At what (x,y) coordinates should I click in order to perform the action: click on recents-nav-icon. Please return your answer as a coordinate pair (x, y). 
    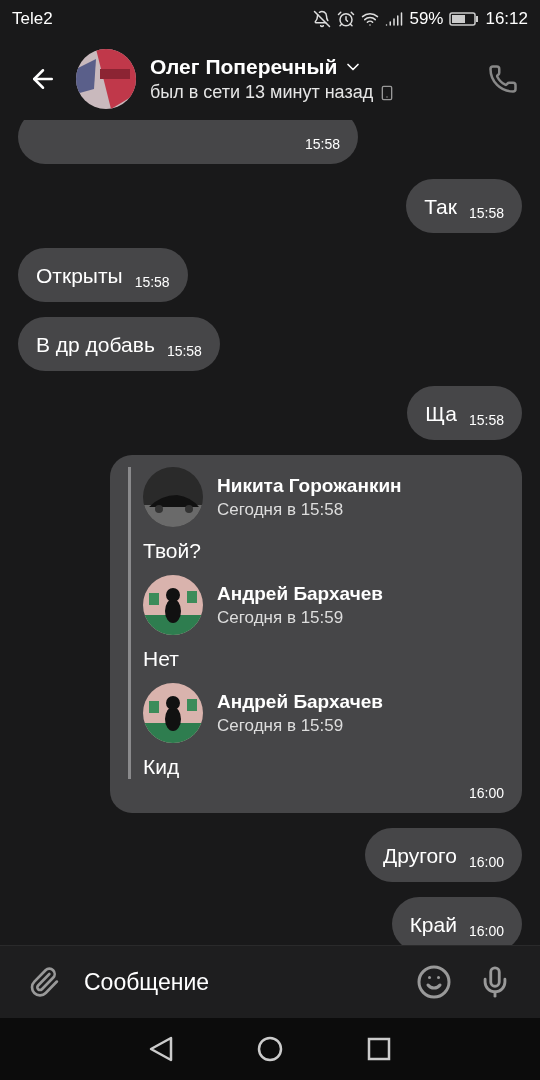
    Looking at the image, I should click on (379, 1049).